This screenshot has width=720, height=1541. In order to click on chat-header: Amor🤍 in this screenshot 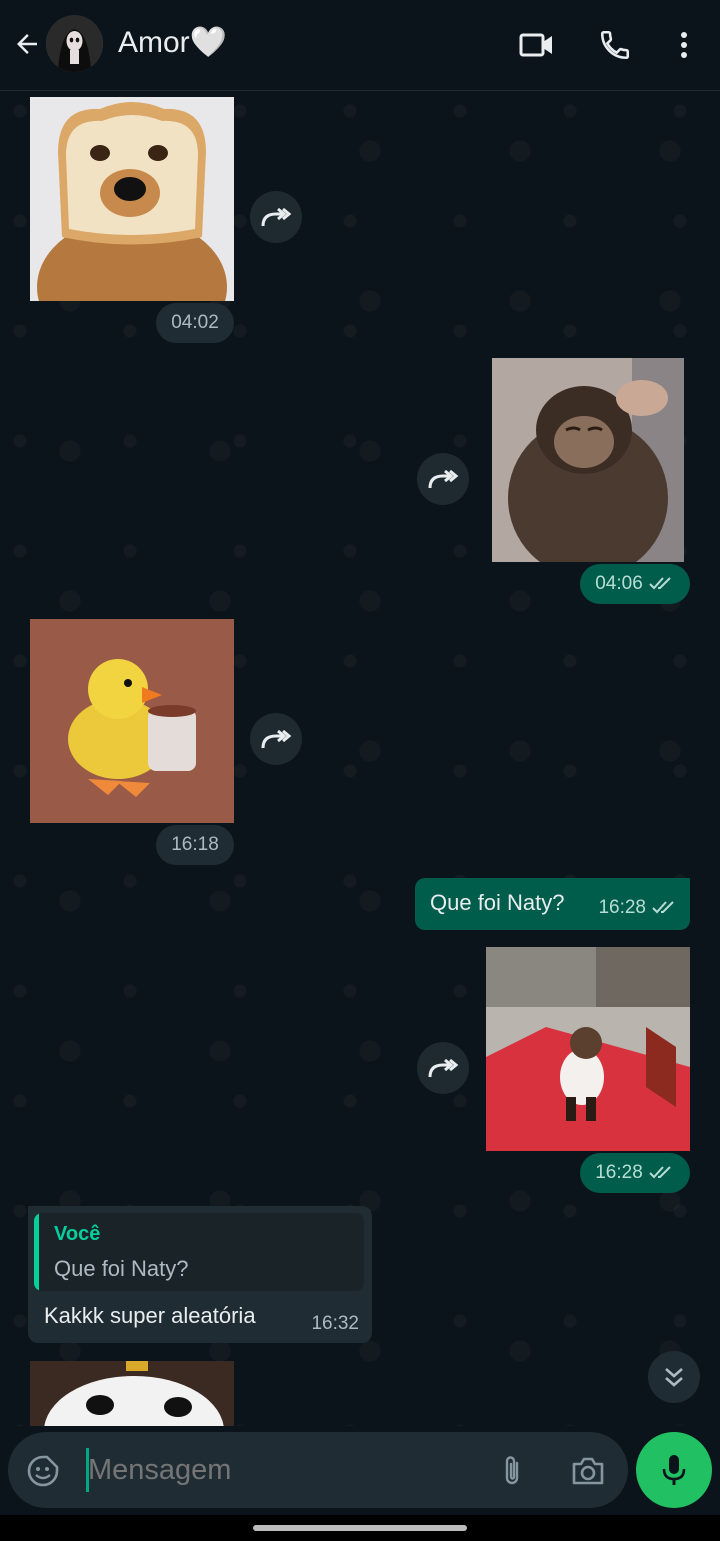, I will do `click(360, 45)`.